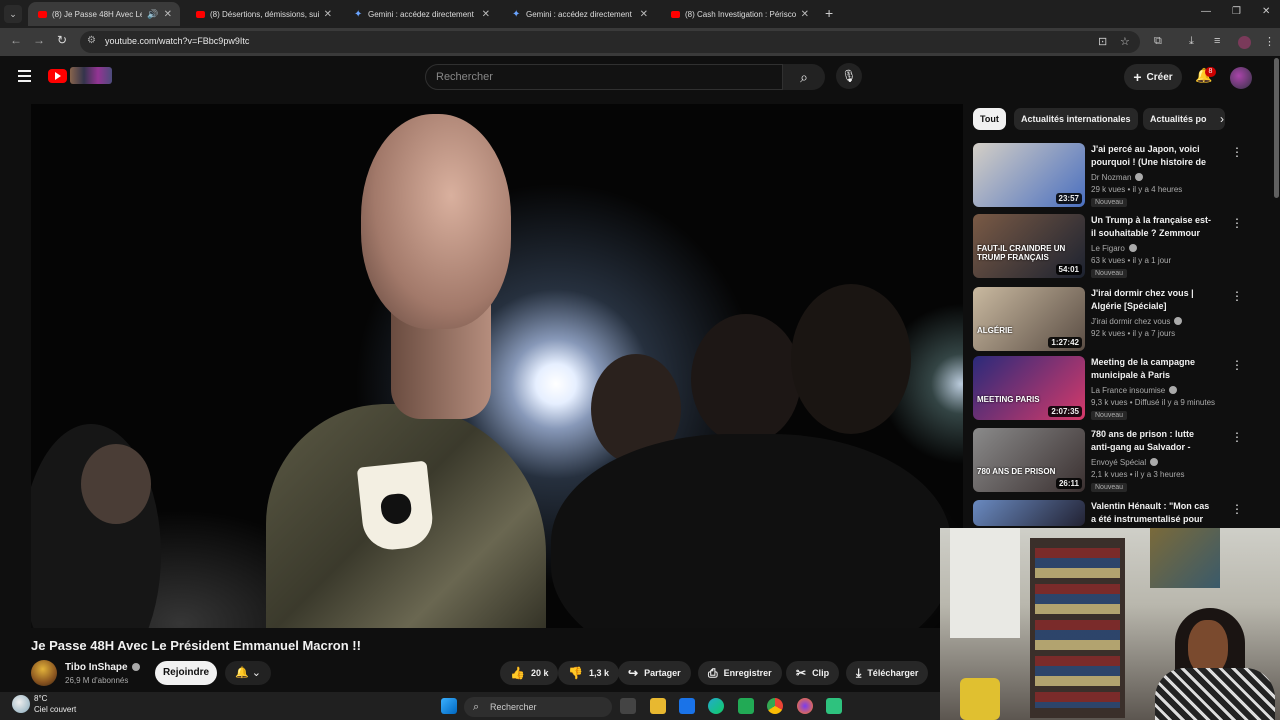 The image size is (1280, 720). I want to click on download-button: ⤓ Télécharger, so click(887, 673).